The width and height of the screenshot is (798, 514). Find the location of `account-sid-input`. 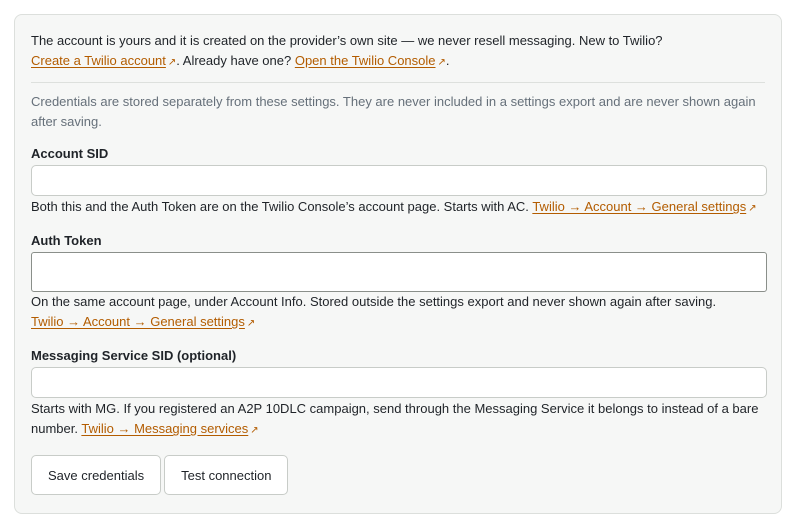

account-sid-input is located at coordinates (399, 180).